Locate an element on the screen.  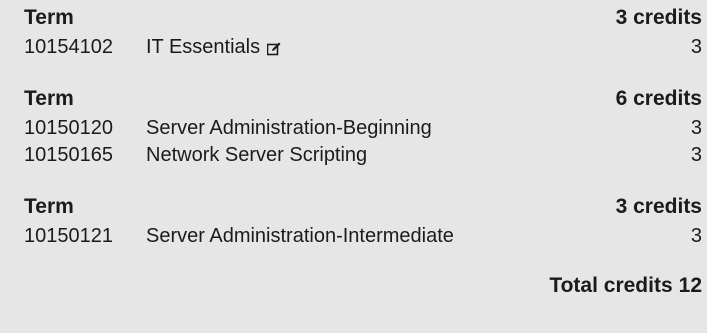
course-code: 10150121 is located at coordinates (68, 236).